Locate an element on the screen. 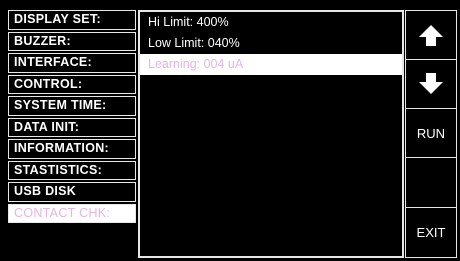 The height and width of the screenshot is (261, 460). setting-row-hi-limit: Hi Limit: 400% is located at coordinates (271, 22).